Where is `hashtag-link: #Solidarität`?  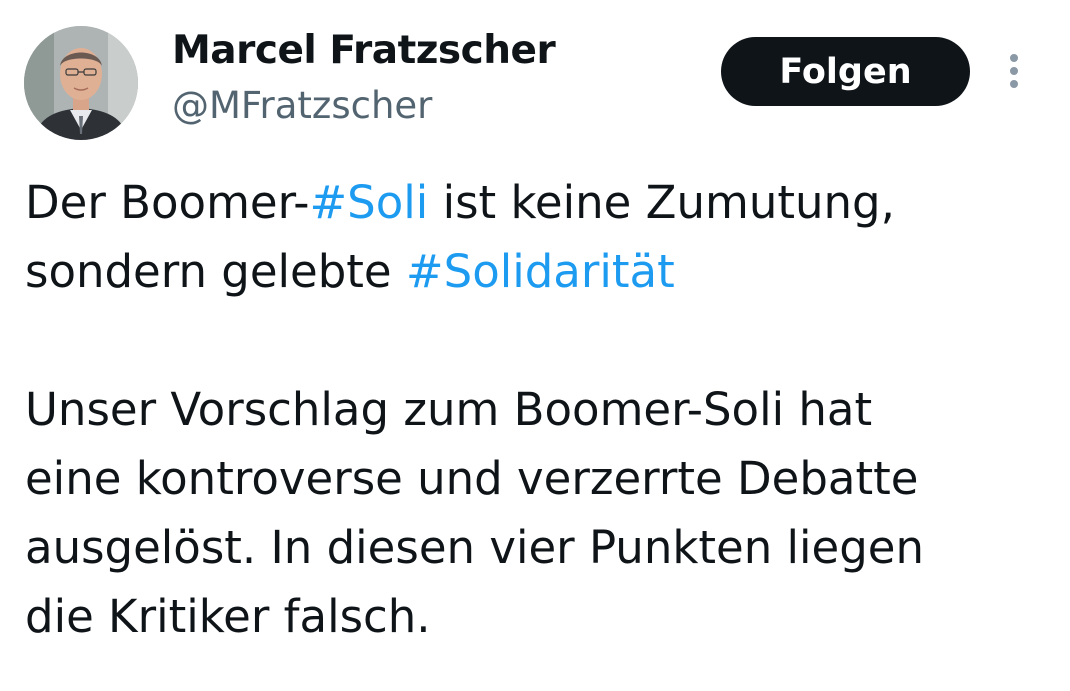
hashtag-link: #Solidarität is located at coordinates (540, 271).